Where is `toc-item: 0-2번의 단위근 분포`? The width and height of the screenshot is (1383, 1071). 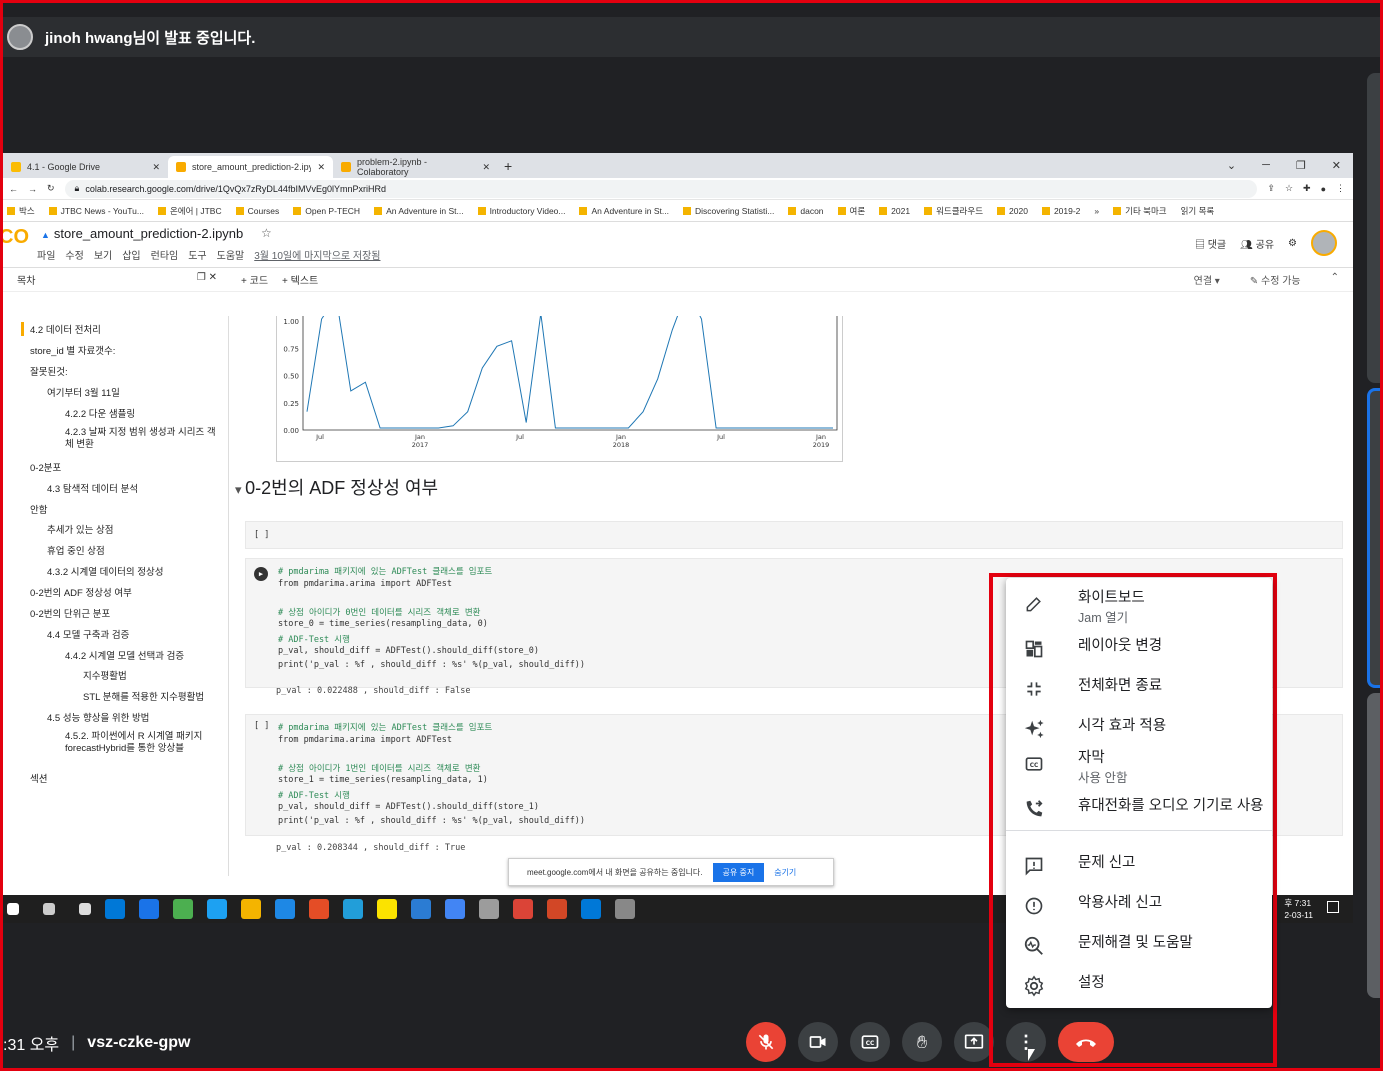
toc-item: 0-2번의 단위근 분포 is located at coordinates (70, 613).